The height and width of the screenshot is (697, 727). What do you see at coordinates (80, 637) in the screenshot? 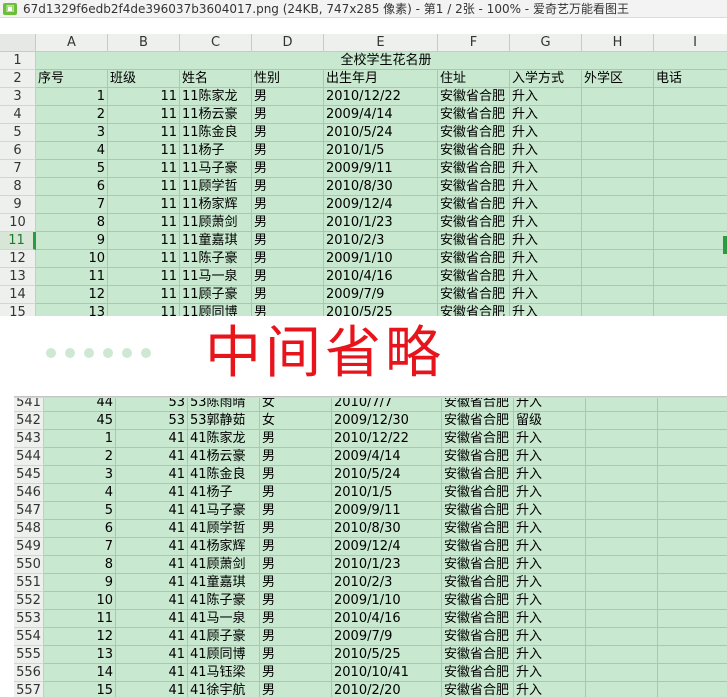
I see `cell-seq: 12` at bounding box center [80, 637].